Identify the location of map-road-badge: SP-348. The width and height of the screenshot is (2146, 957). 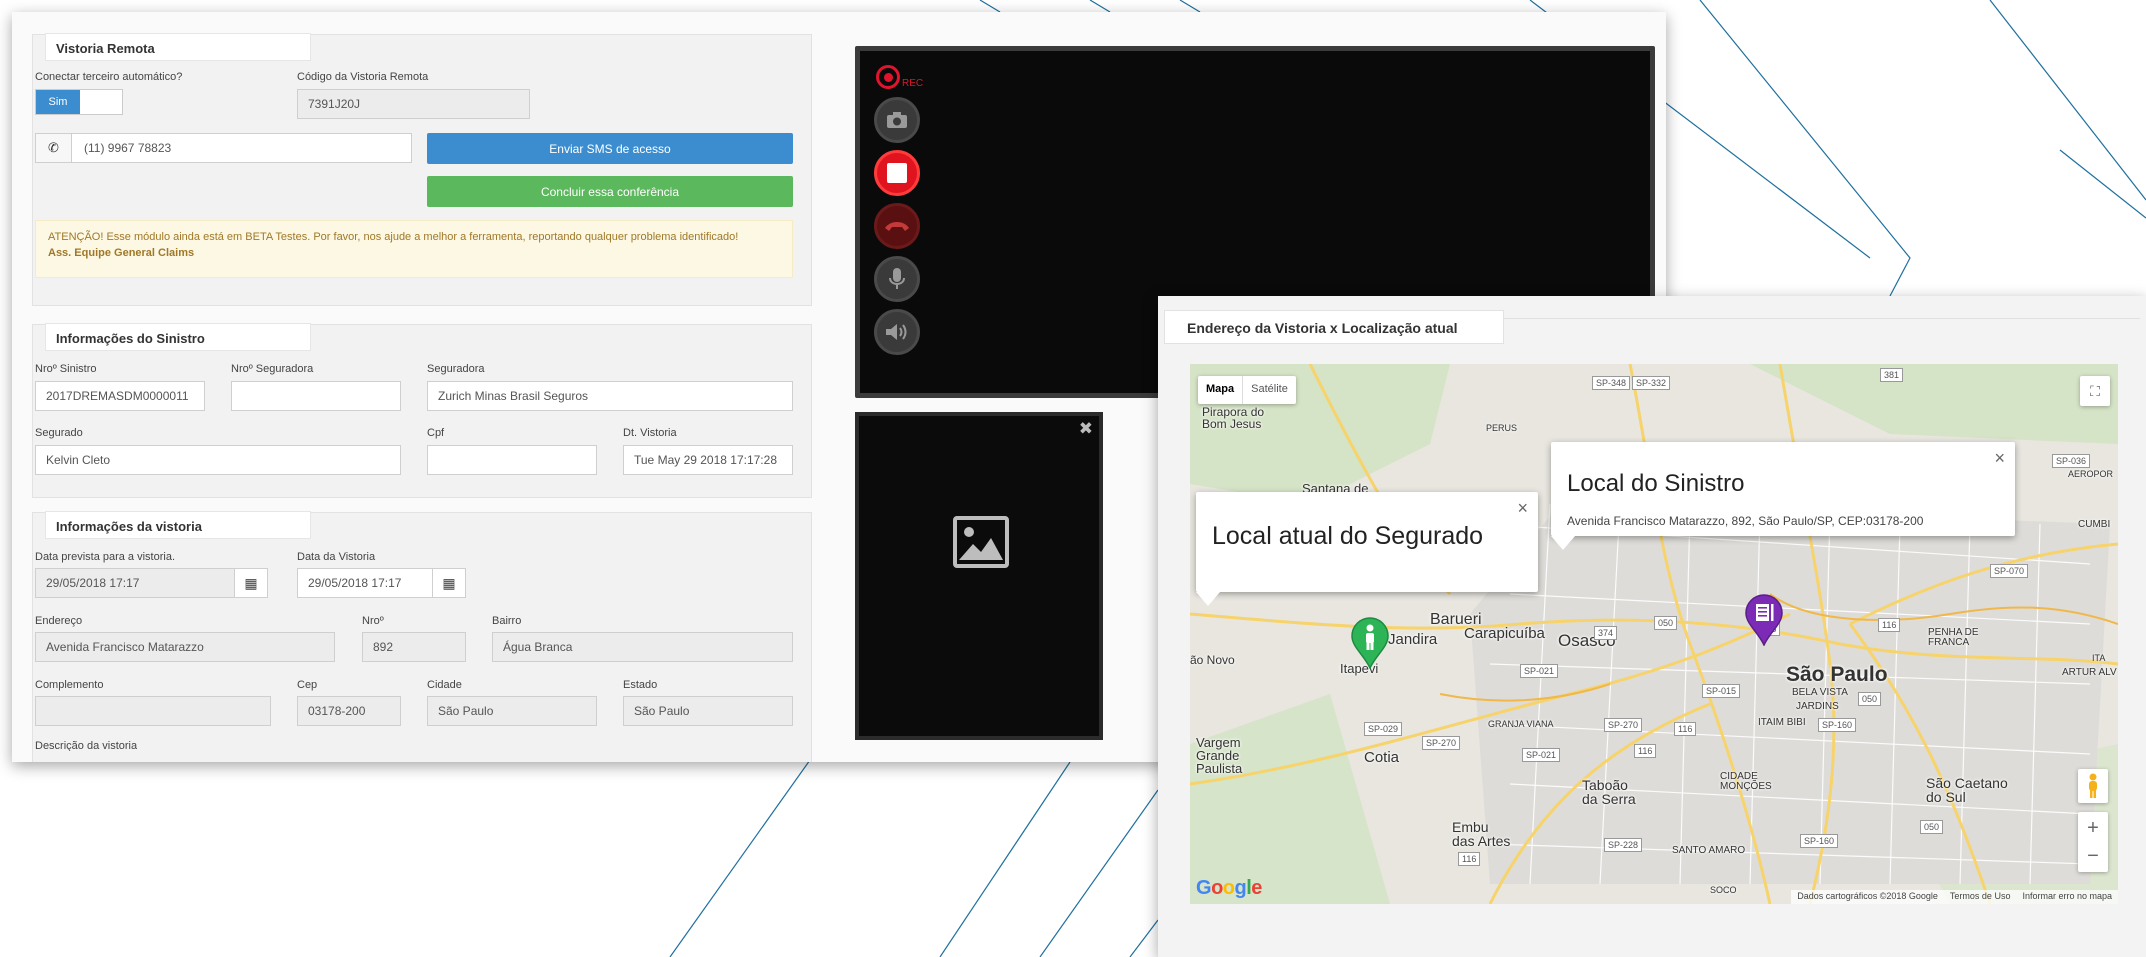
(1611, 383).